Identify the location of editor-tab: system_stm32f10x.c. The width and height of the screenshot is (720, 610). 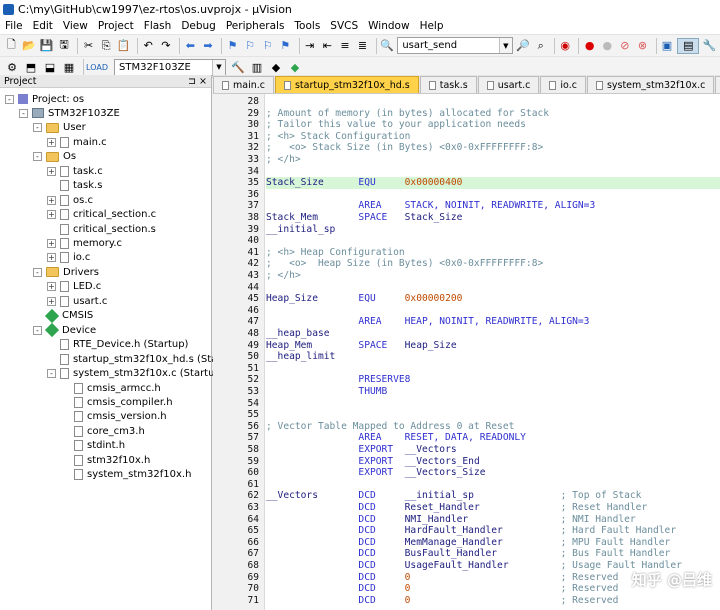
(650, 84).